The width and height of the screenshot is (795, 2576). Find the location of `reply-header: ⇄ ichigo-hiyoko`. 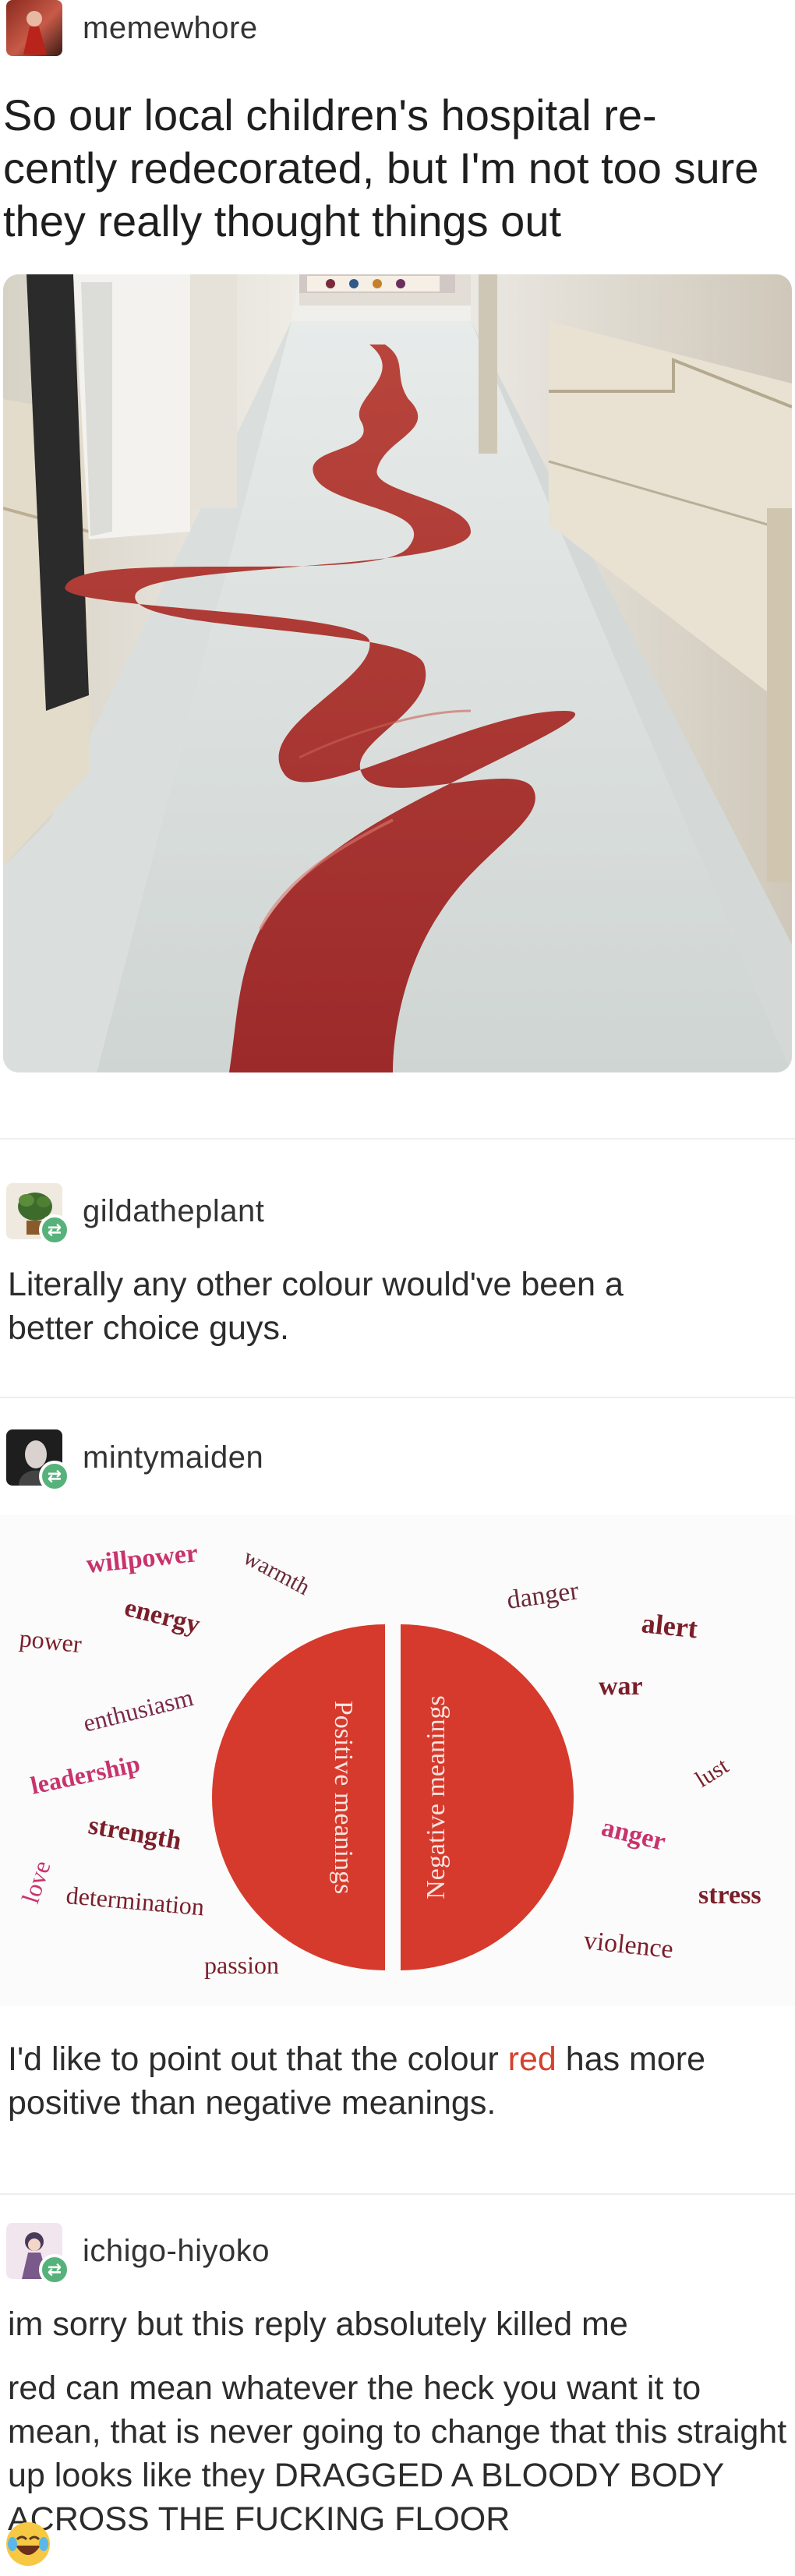

reply-header: ⇄ ichigo-hiyoko is located at coordinates (138, 2254).